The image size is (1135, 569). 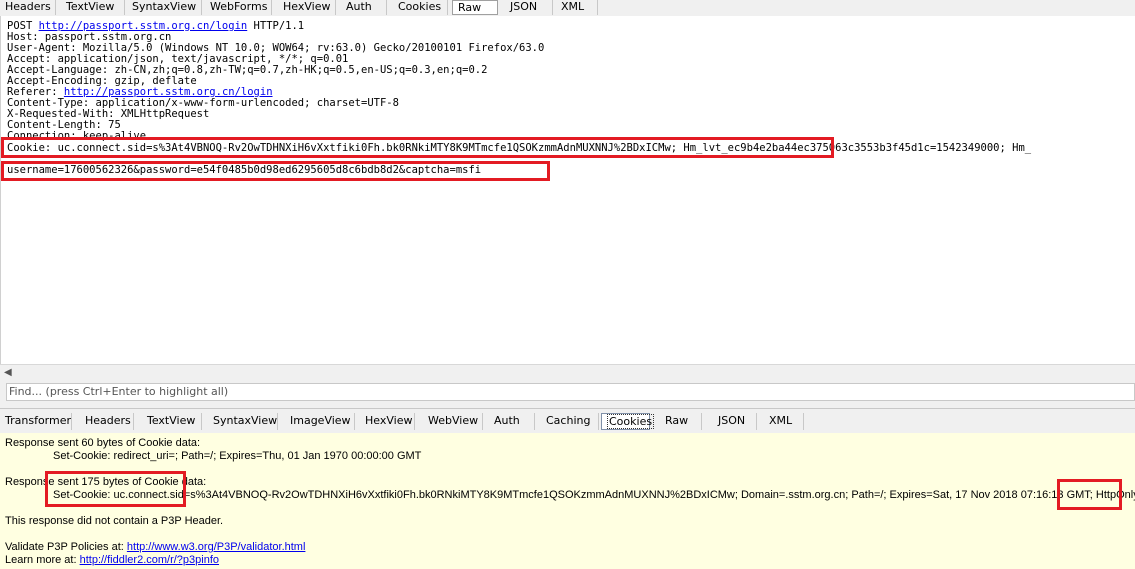 What do you see at coordinates (453, 421) in the screenshot?
I see `tab-webview: WebView` at bounding box center [453, 421].